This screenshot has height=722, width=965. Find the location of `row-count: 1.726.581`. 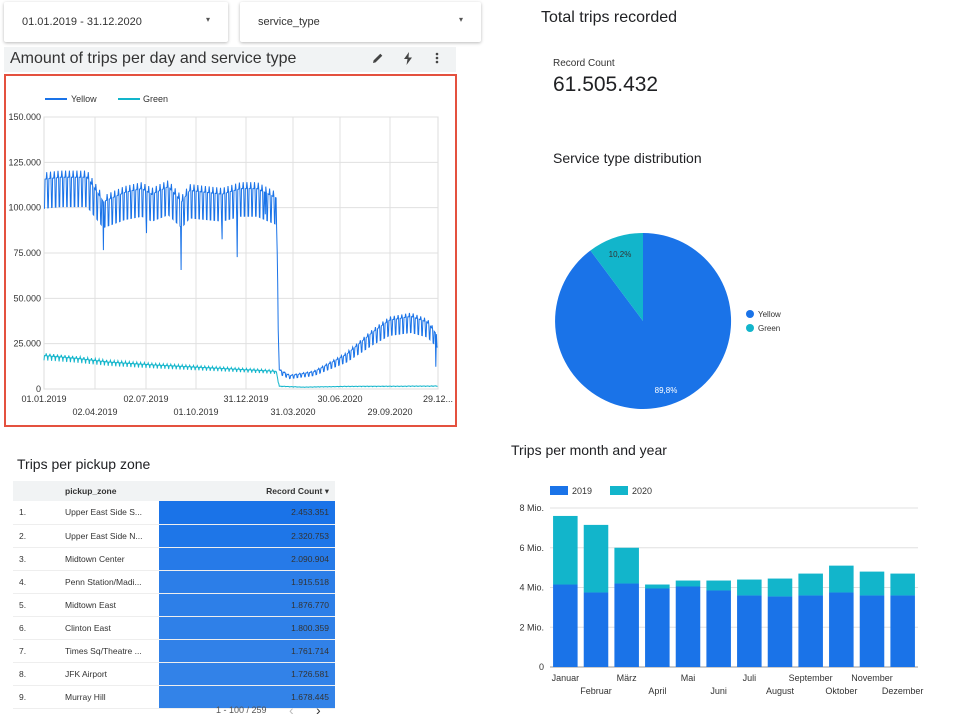

row-count: 1.726.581 is located at coordinates (247, 674).